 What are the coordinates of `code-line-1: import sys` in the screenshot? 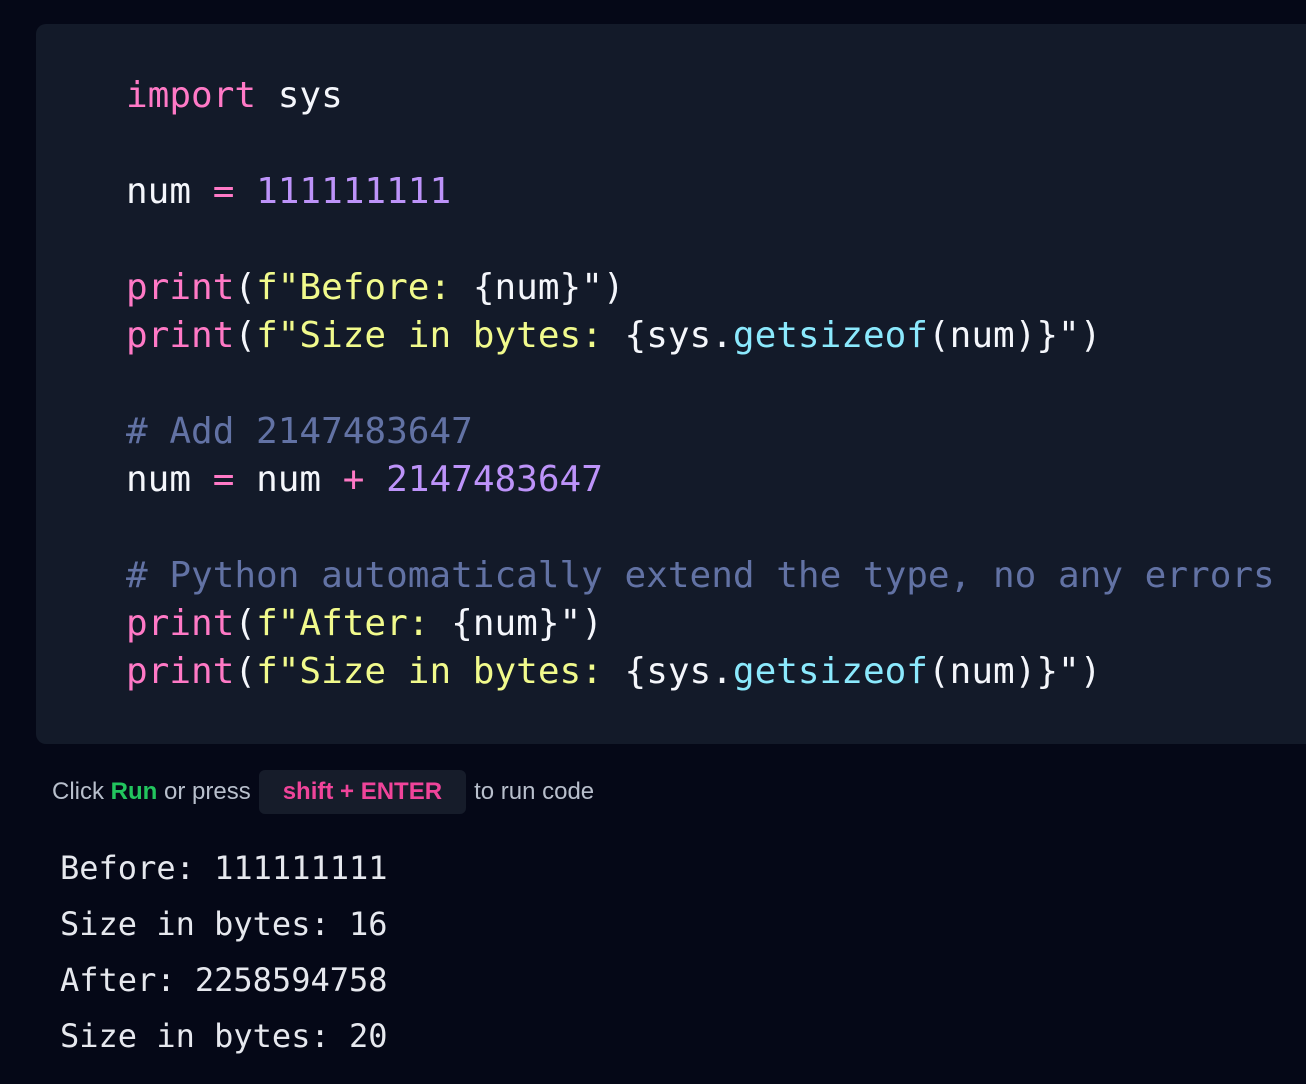 It's located at (234, 96).